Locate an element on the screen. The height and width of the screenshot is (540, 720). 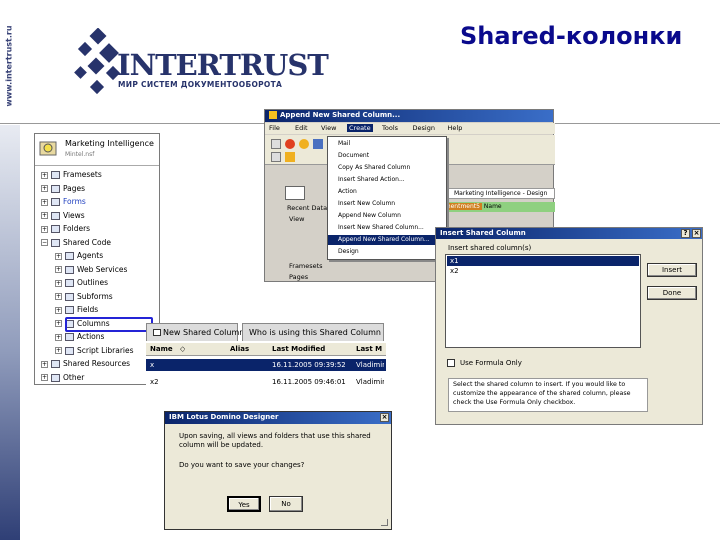
action-icon is located at coordinates (69, 337).